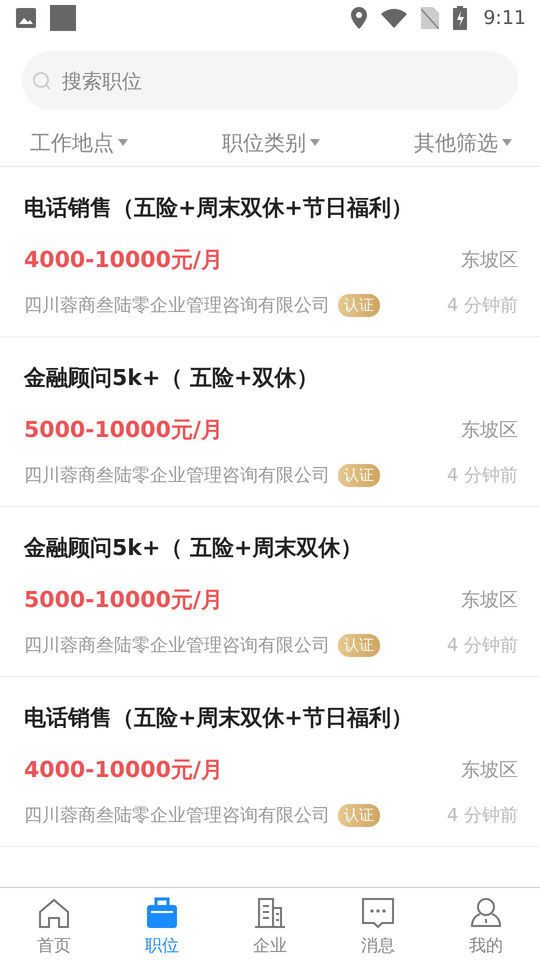  Describe the element at coordinates (486, 913) in the screenshot. I see `person-icon` at that location.